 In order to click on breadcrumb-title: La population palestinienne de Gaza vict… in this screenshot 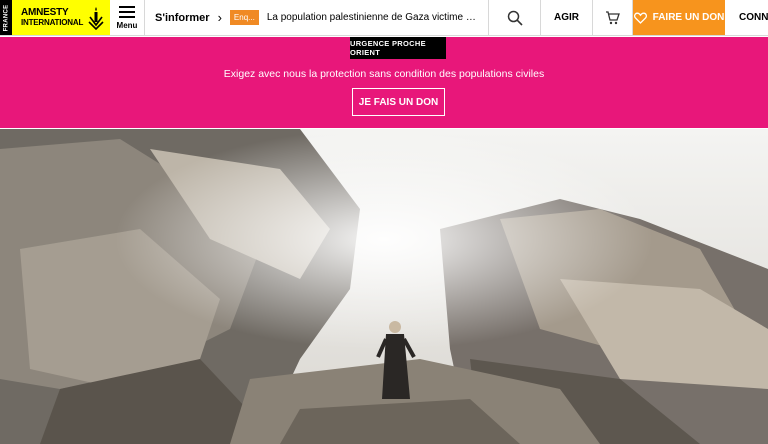, I will do `click(372, 17)`.